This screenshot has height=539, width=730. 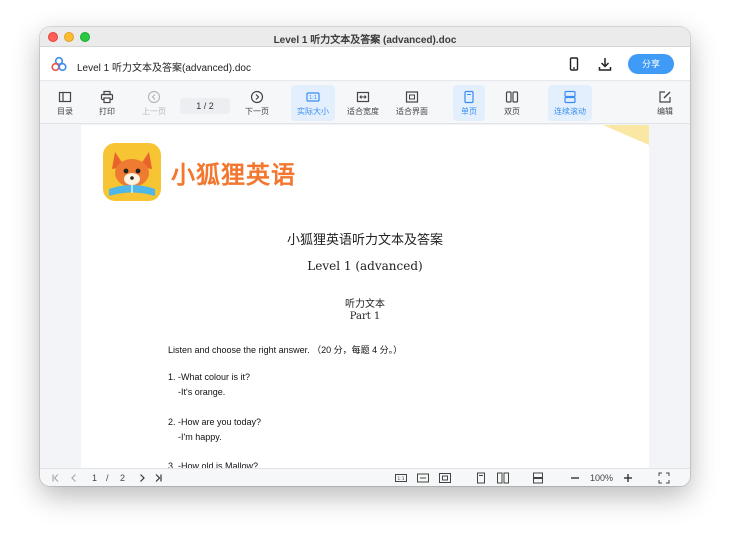 I want to click on fit-width-button: 适合宽度, so click(x=363, y=103).